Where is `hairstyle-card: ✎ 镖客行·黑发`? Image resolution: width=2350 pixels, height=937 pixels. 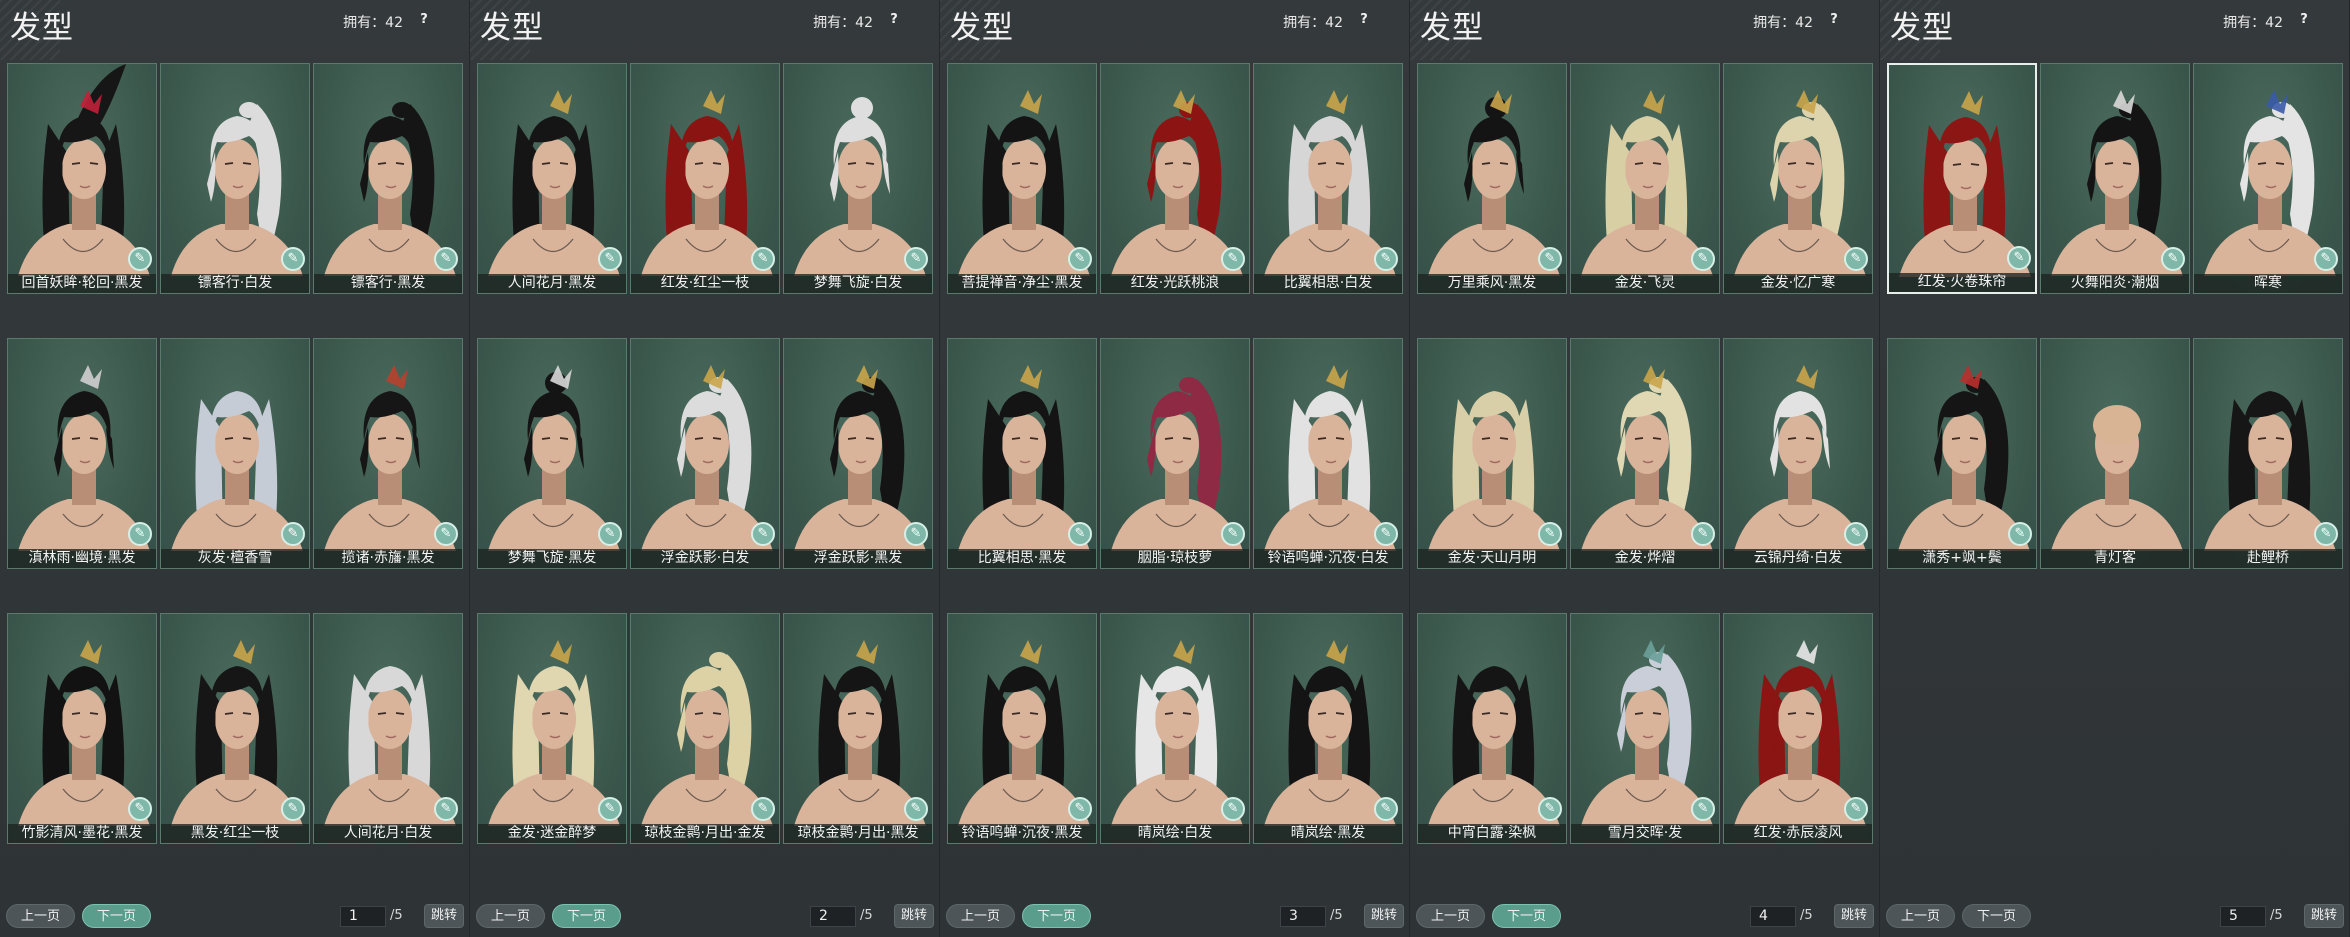 hairstyle-card: ✎ 镖客行·黑发 is located at coordinates (388, 178).